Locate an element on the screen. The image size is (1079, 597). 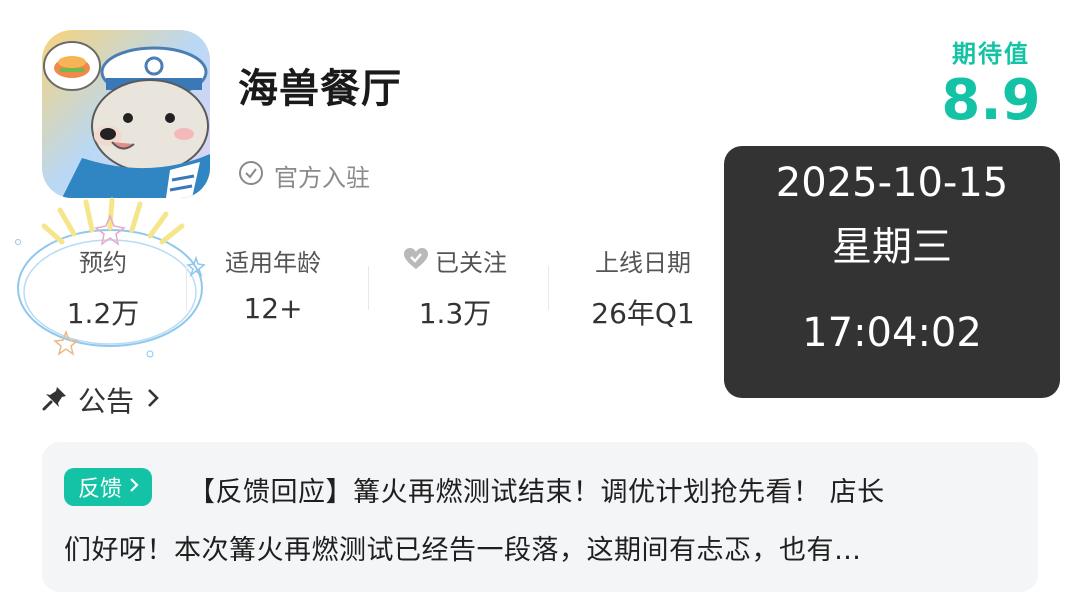
expectation-rating: 期待值 8.9 is located at coordinates (991, 82).